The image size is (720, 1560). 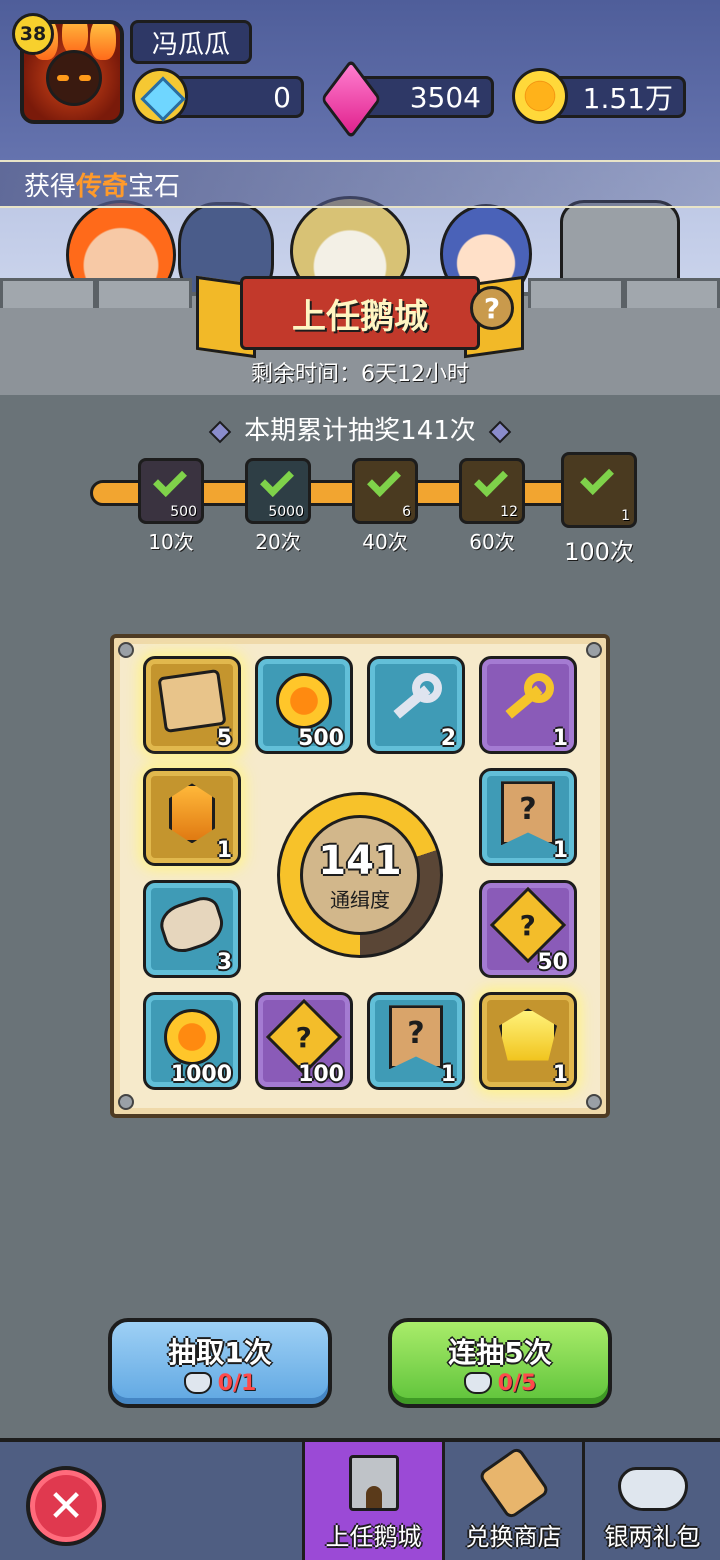 What do you see at coordinates (652, 1537) in the screenshot?
I see `tab-silver-pack-label: 银两礼包` at bounding box center [652, 1537].